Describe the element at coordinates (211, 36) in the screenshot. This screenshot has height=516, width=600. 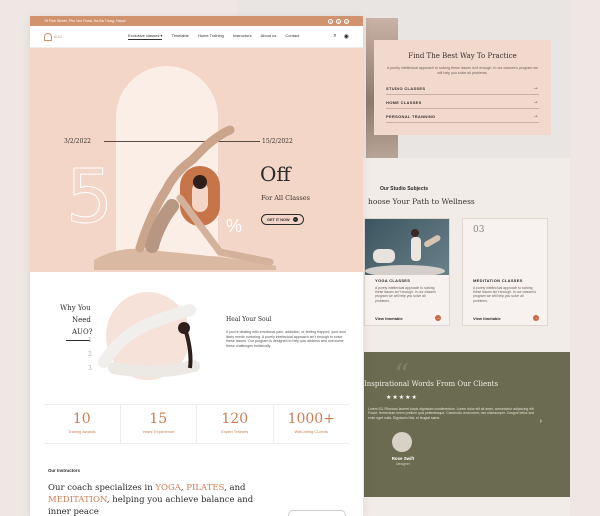
I see `nav-item-home-training: Home Training` at that location.